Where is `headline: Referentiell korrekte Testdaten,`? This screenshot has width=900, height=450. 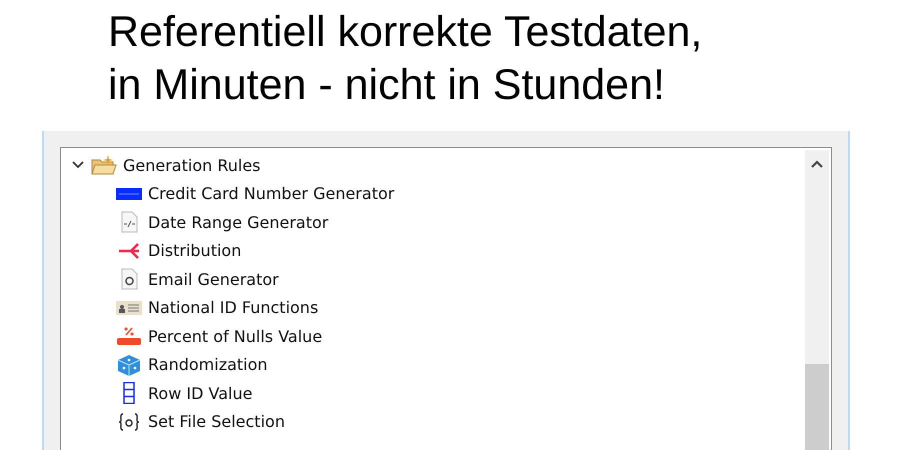 headline: Referentiell korrekte Testdaten, is located at coordinates (406, 32).